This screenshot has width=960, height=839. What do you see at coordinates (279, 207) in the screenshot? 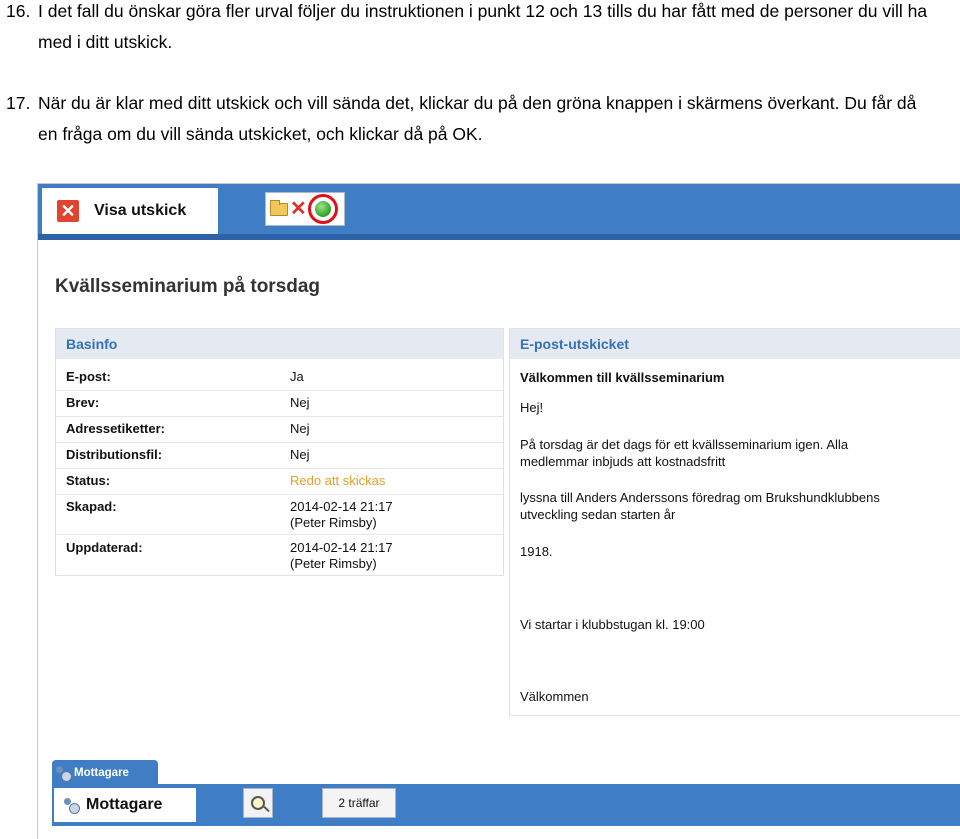
I see `folder-icon` at bounding box center [279, 207].